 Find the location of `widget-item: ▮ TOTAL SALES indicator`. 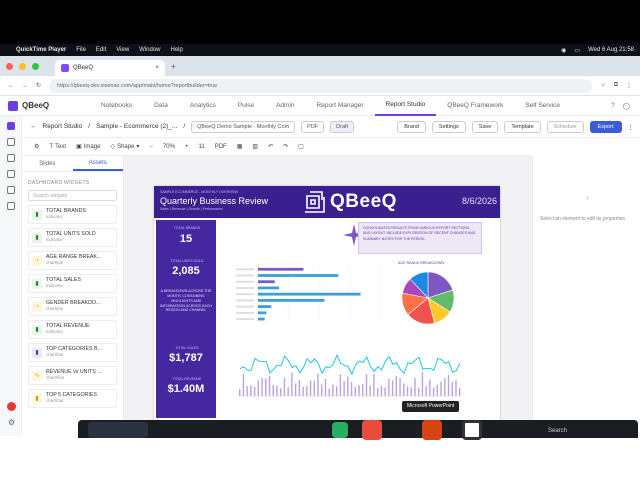

widget-item: ▮ TOTAL SALES indicator is located at coordinates (72, 283).